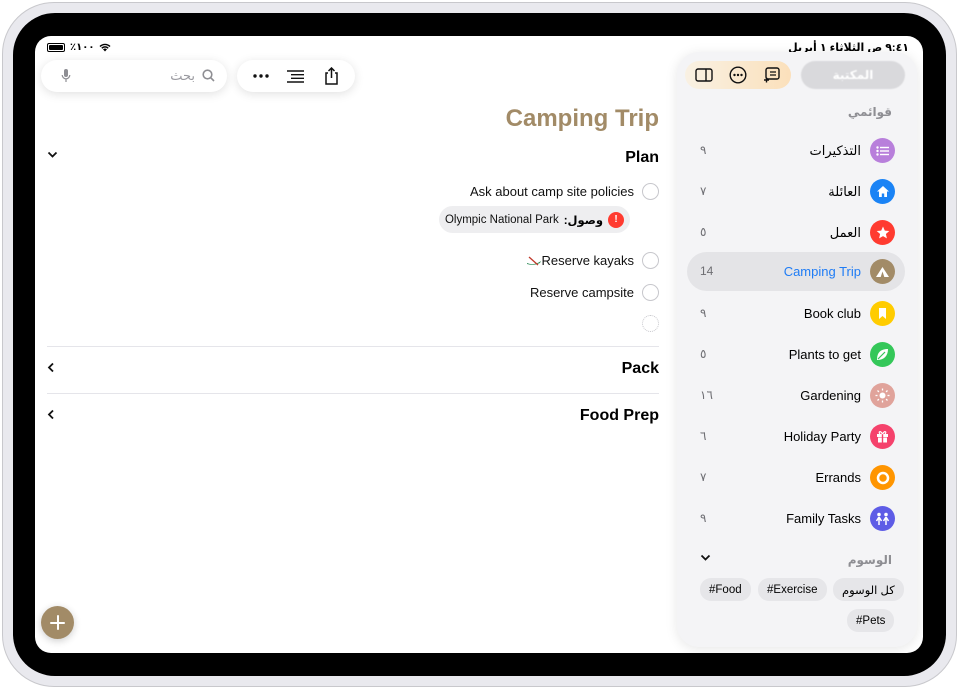  What do you see at coordinates (704, 75) in the screenshot?
I see `sidebar-toggle-icon` at bounding box center [704, 75].